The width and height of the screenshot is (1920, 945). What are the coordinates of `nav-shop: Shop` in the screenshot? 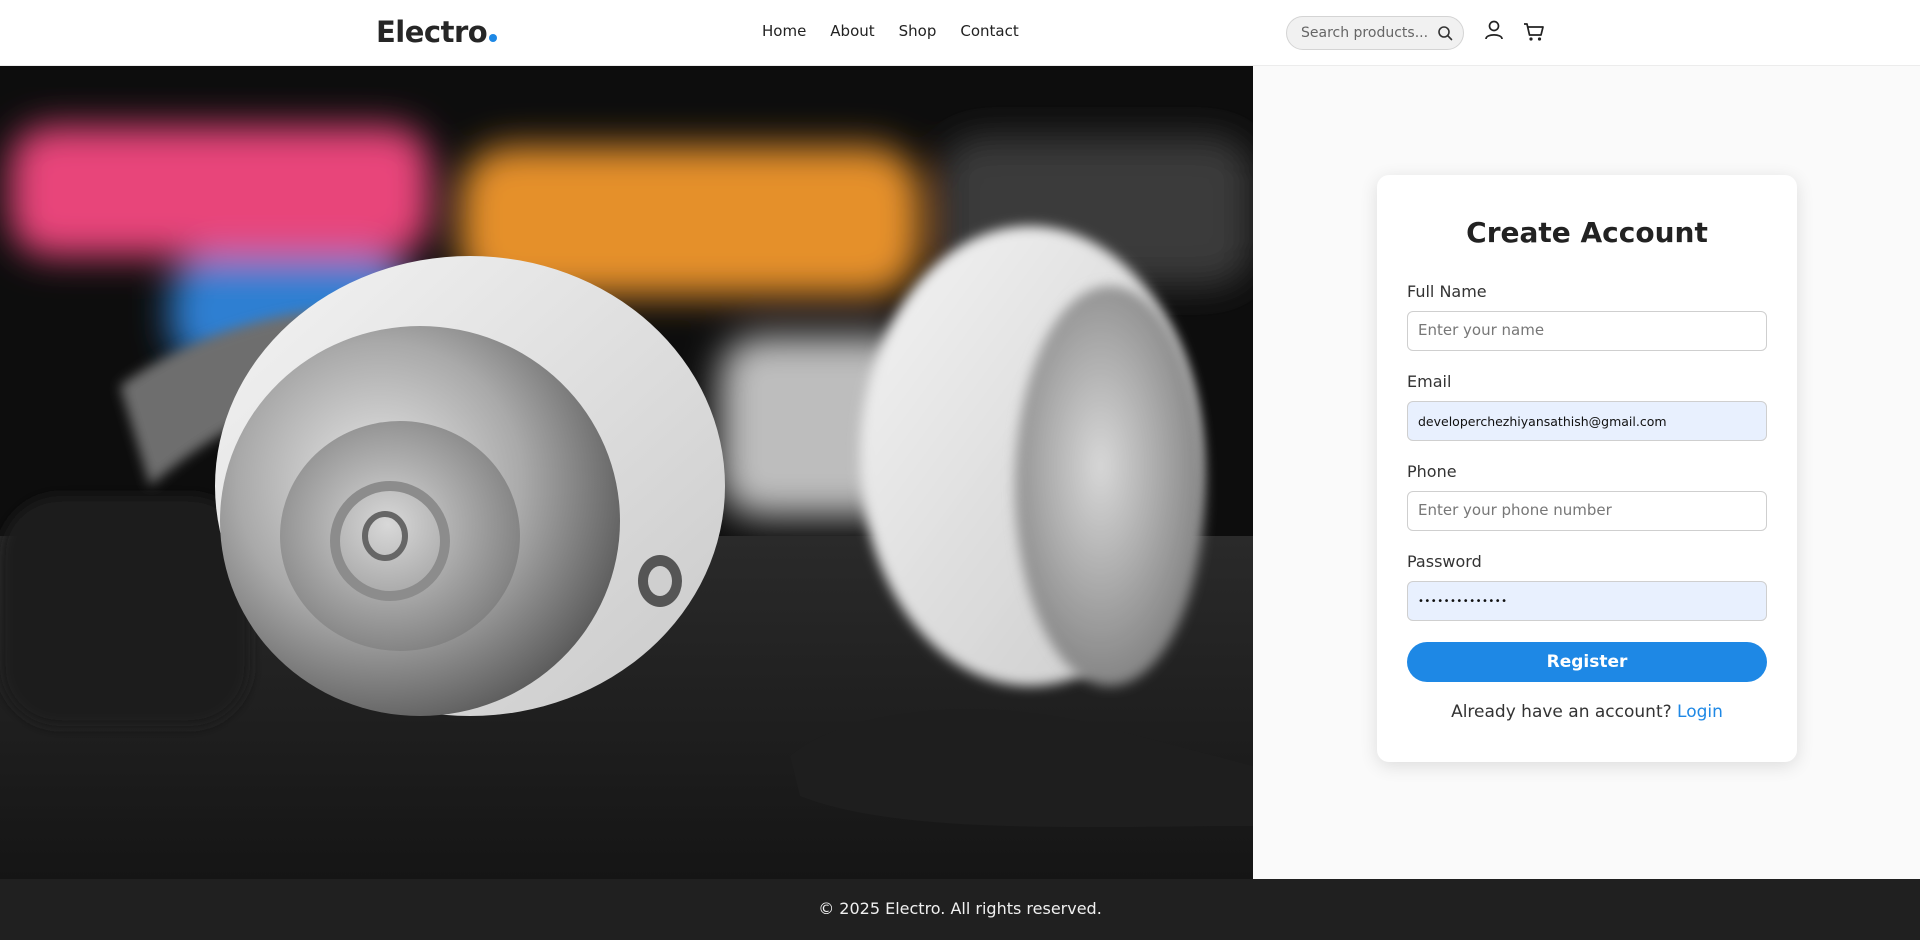 It's located at (918, 31).